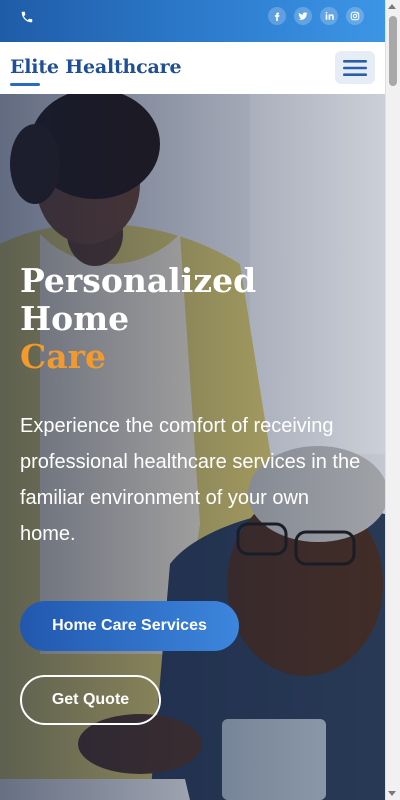 This screenshot has height=800, width=400. Describe the element at coordinates (392, 793) in the screenshot. I see `scroll-down-arrow-icon` at that location.